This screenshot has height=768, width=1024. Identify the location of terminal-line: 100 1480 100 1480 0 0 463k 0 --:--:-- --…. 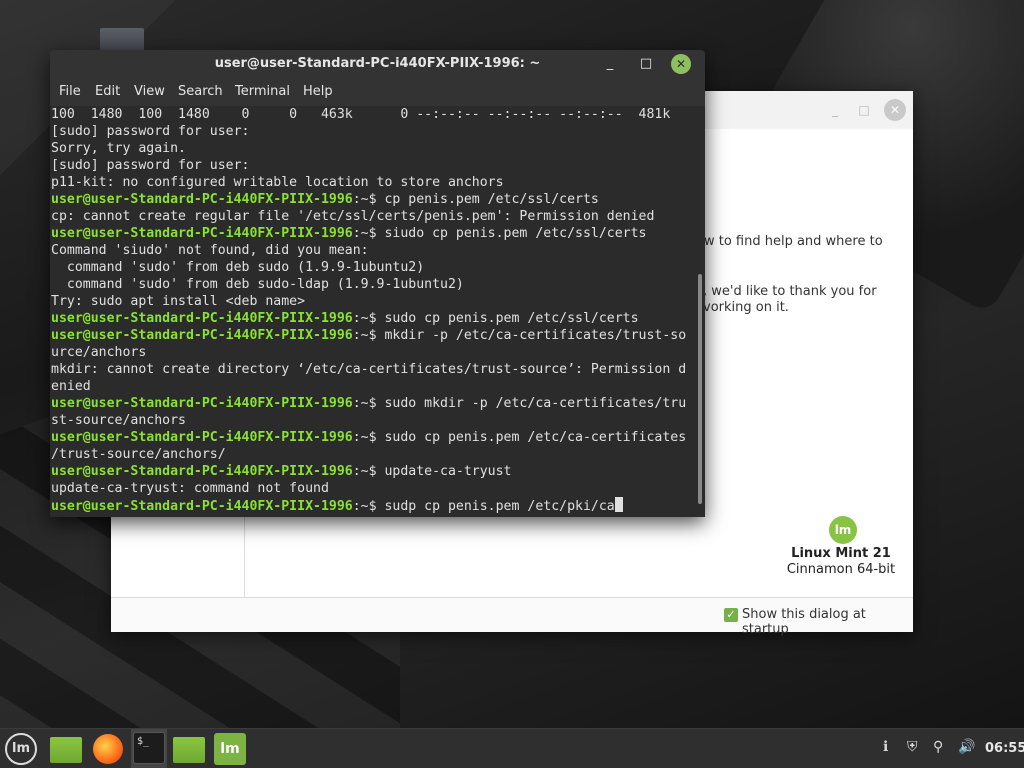
(373, 114).